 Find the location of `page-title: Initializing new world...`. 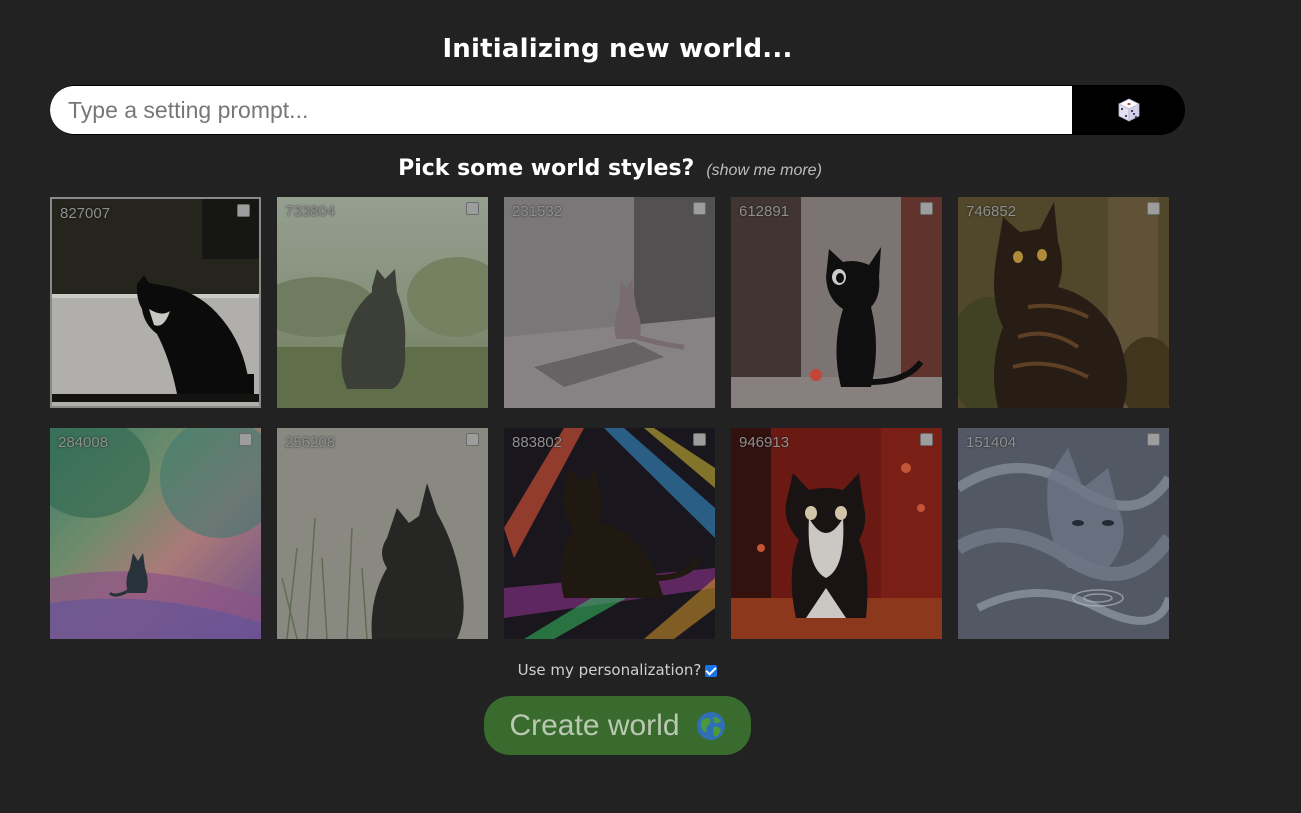

page-title: Initializing new world... is located at coordinates (617, 49).